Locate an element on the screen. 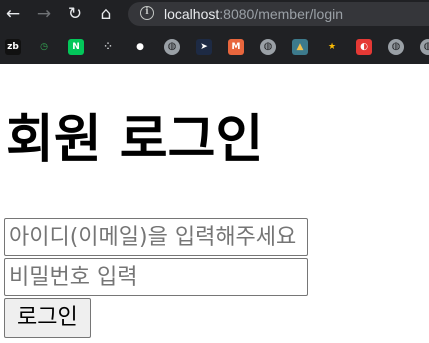 The width and height of the screenshot is (429, 343). github-icon: ● is located at coordinates (140, 47).